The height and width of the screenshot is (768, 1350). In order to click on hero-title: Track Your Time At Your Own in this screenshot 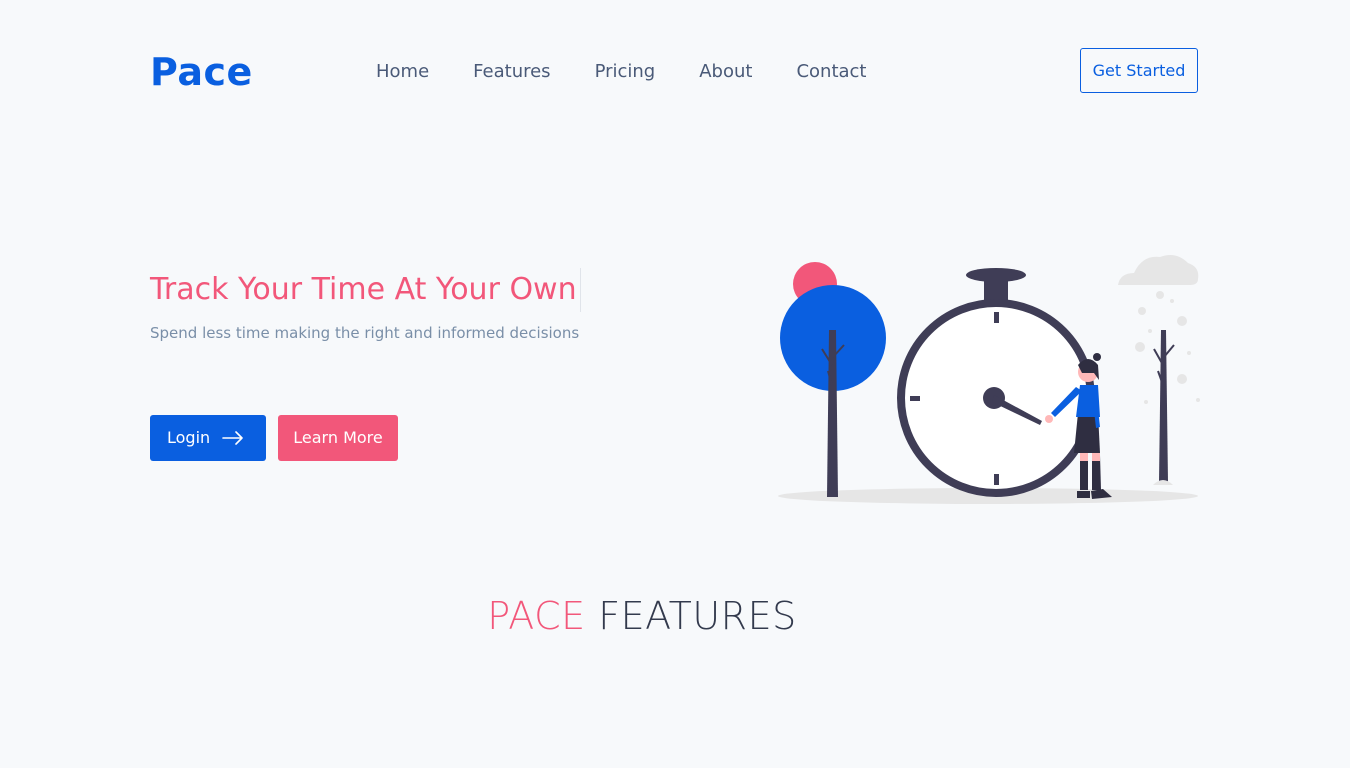, I will do `click(363, 289)`.